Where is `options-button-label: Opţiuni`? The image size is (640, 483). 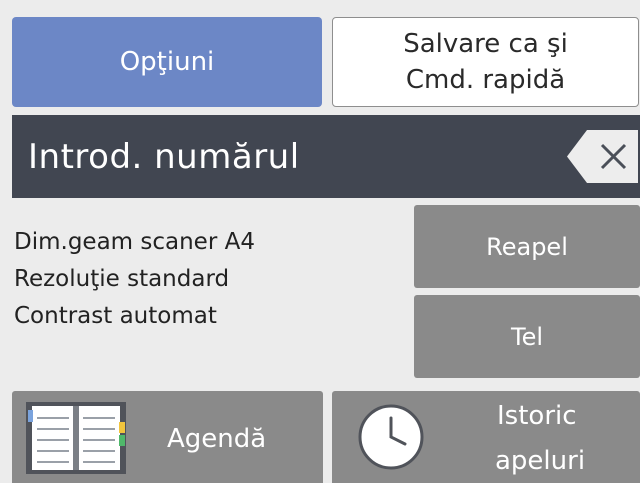
options-button-label: Opţiuni is located at coordinates (167, 62).